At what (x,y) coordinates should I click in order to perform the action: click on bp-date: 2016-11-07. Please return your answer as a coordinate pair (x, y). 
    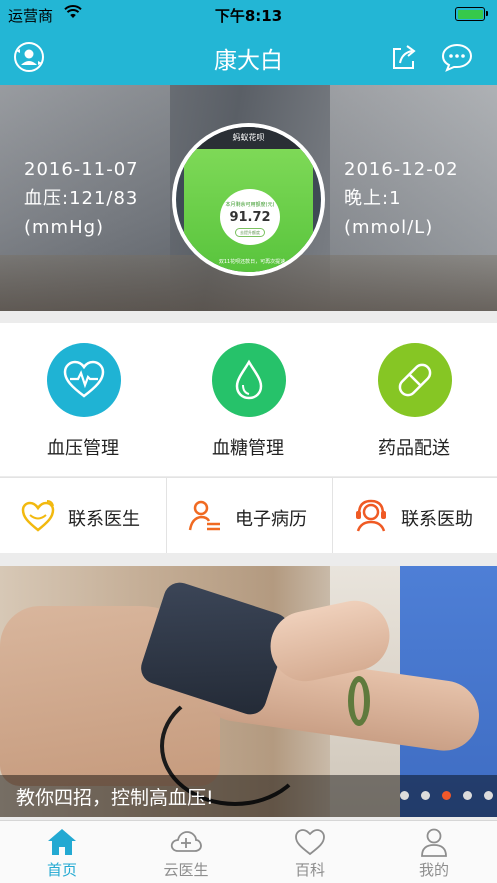
    Looking at the image, I should click on (81, 169).